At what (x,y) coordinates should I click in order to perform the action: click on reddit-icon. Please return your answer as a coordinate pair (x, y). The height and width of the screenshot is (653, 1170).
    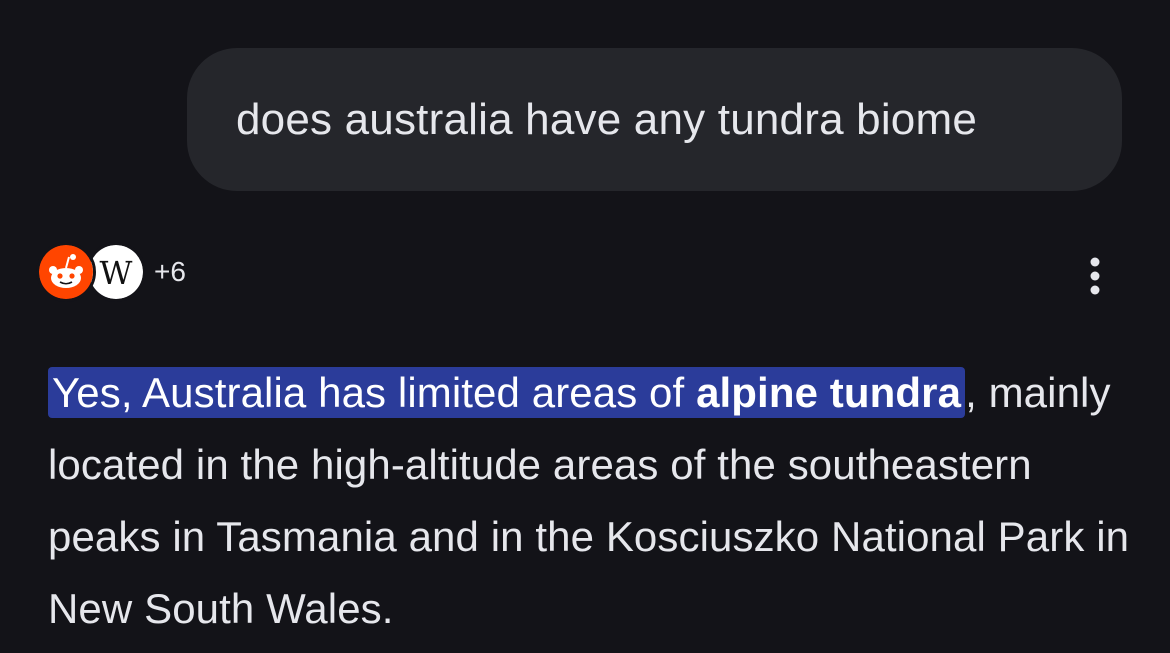
    Looking at the image, I should click on (66, 272).